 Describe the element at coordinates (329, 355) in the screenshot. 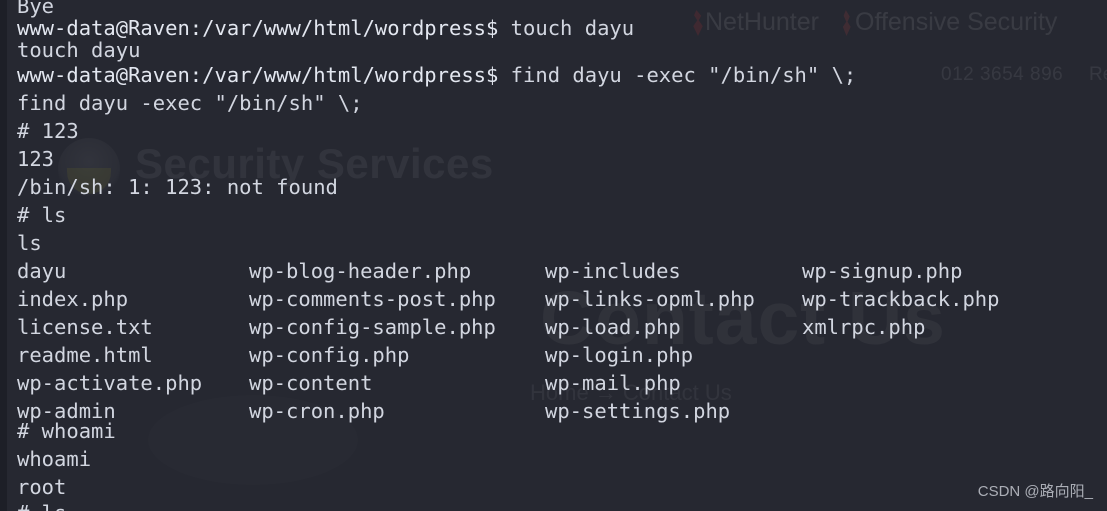

I see `ls-entry: wp-config.php` at that location.